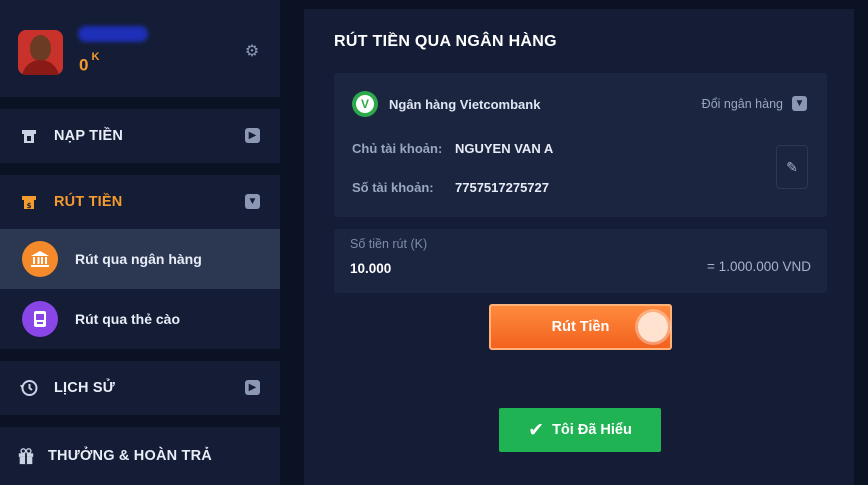 This screenshot has width=868, height=485. What do you see at coordinates (580, 261) in the screenshot?
I see `amount-field: Số tiền rút (K) 10.000 = 1.000.000 VND` at bounding box center [580, 261].